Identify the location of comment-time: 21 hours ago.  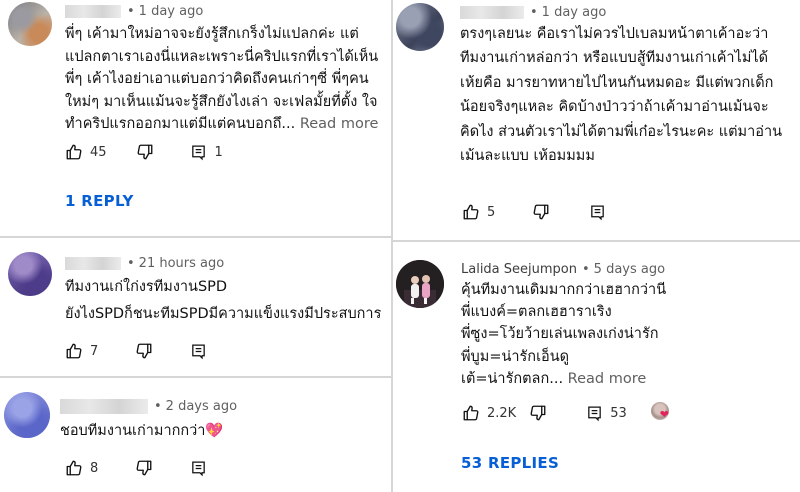
(182, 263).